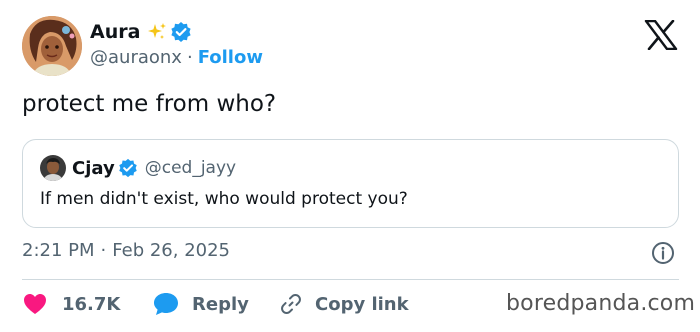 Image resolution: width=700 pixels, height=332 pixels. Describe the element at coordinates (663, 253) in the screenshot. I see `info-icon` at that location.